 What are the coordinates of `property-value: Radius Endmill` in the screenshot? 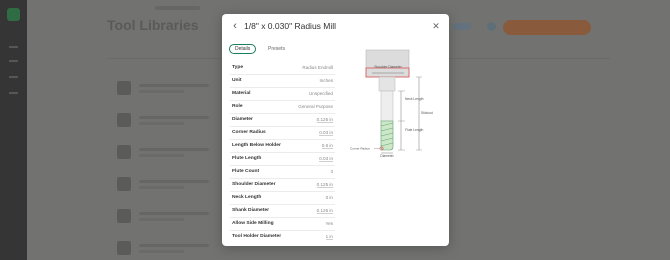 It's located at (317, 67).